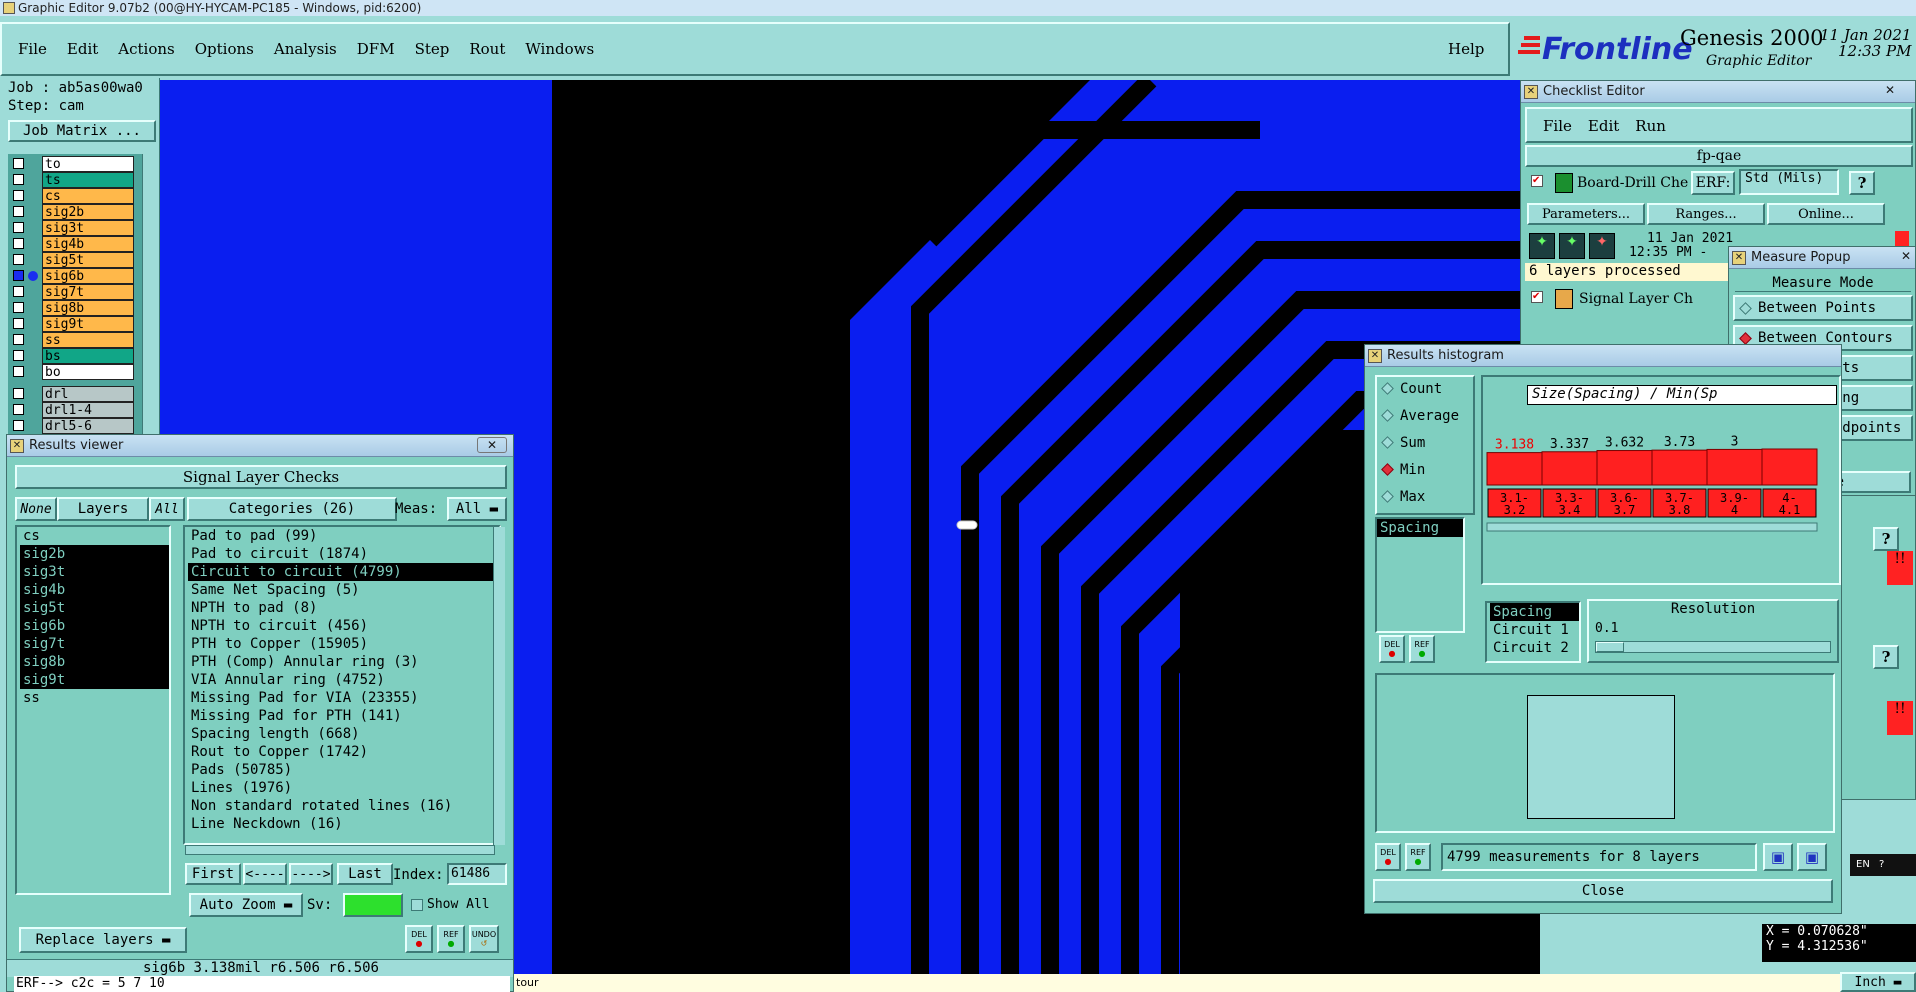  I want to click on category-item: Rout to Copper (1742), so click(343, 752).